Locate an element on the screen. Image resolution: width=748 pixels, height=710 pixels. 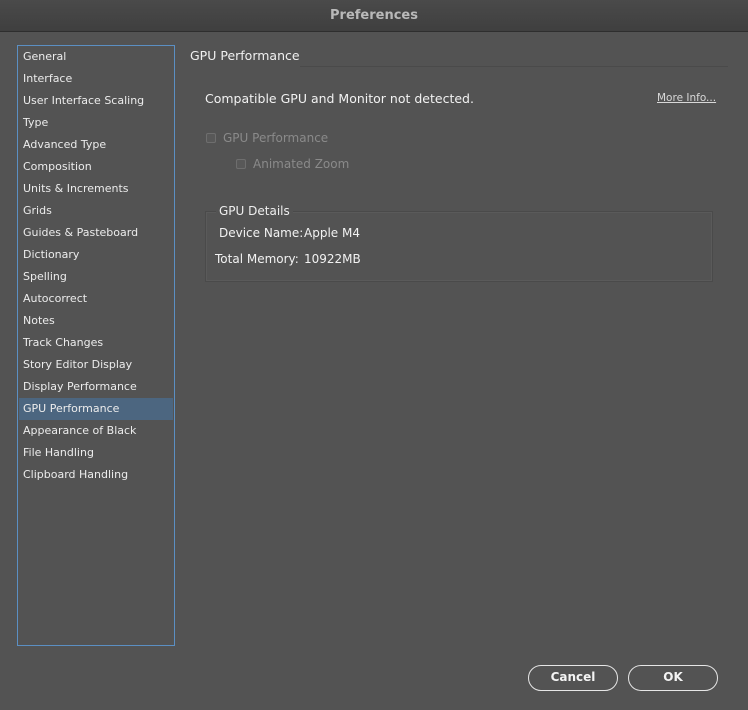
animated-zoom-checkbox is located at coordinates (241, 164).